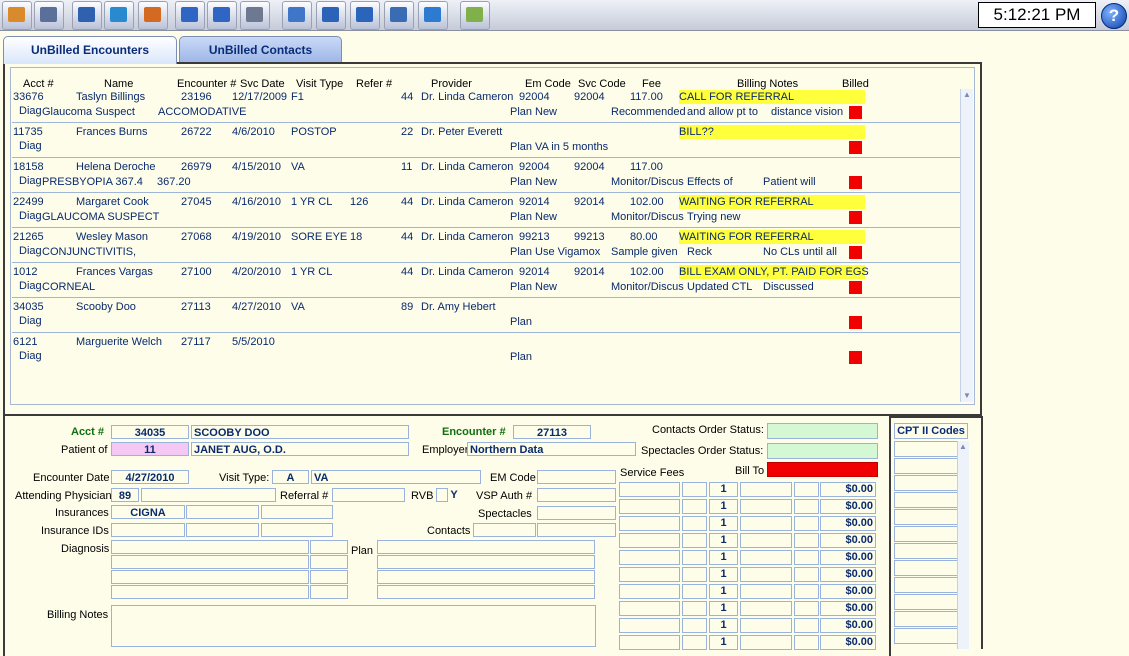 The height and width of the screenshot is (656, 1129). What do you see at coordinates (822, 469) in the screenshot?
I see `bill-to-field` at bounding box center [822, 469].